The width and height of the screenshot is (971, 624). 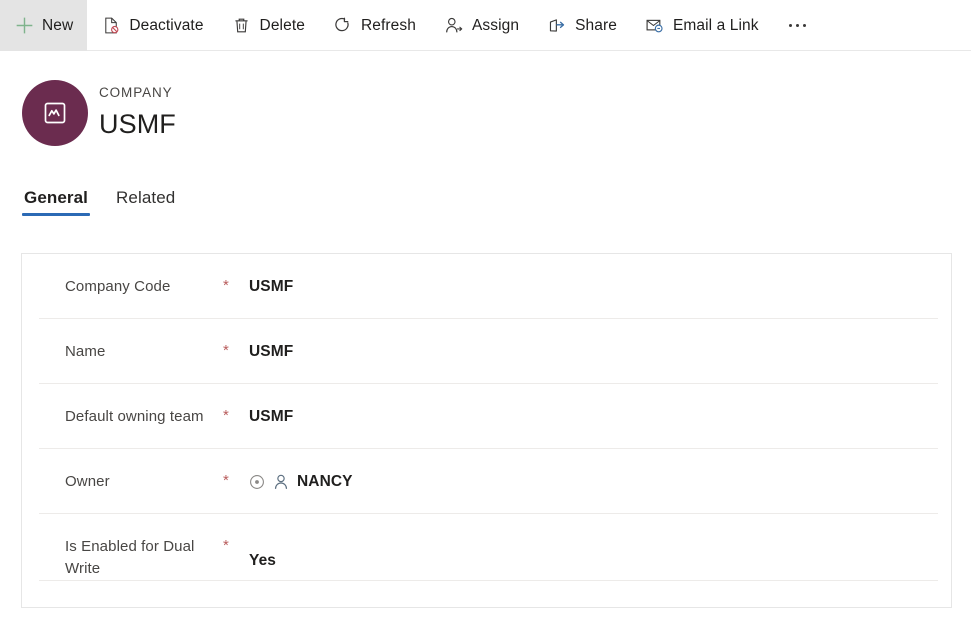 I want to click on field-label-is-enabled-for-dual-write: Is Enabled for Dual Write, so click(x=130, y=557).